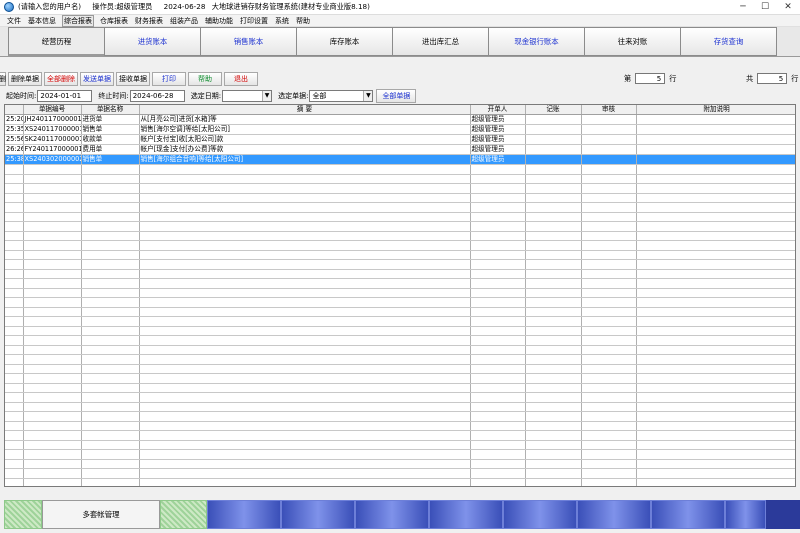 The image size is (800, 533). I want to click on menu-tools: 辅助功能, so click(219, 21).